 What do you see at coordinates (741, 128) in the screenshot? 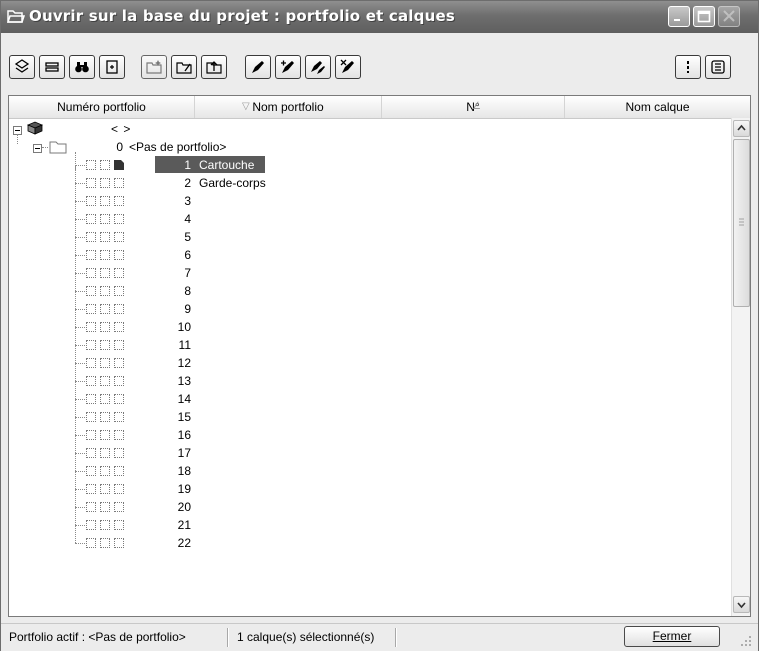
I see `scroll-up-button` at bounding box center [741, 128].